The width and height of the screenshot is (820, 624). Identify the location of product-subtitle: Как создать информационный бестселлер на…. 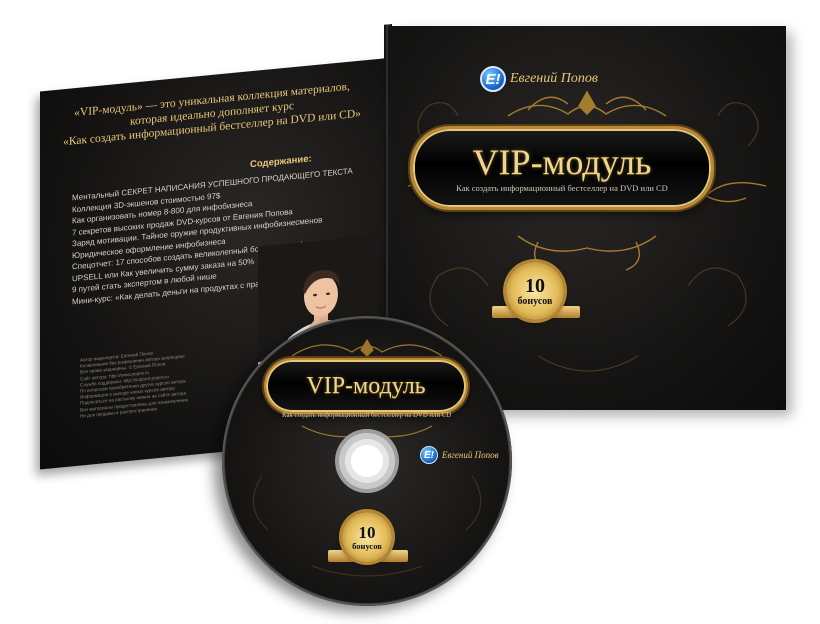
(562, 188).